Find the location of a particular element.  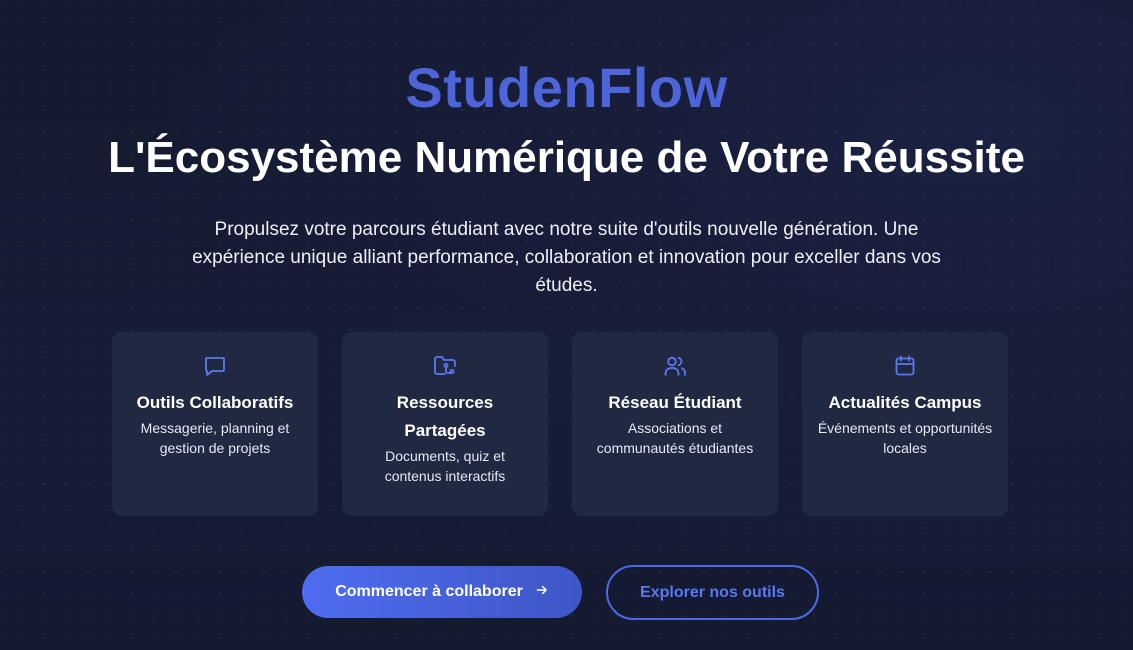

start-collaborating-button: Commencer à collaborer is located at coordinates (442, 592).